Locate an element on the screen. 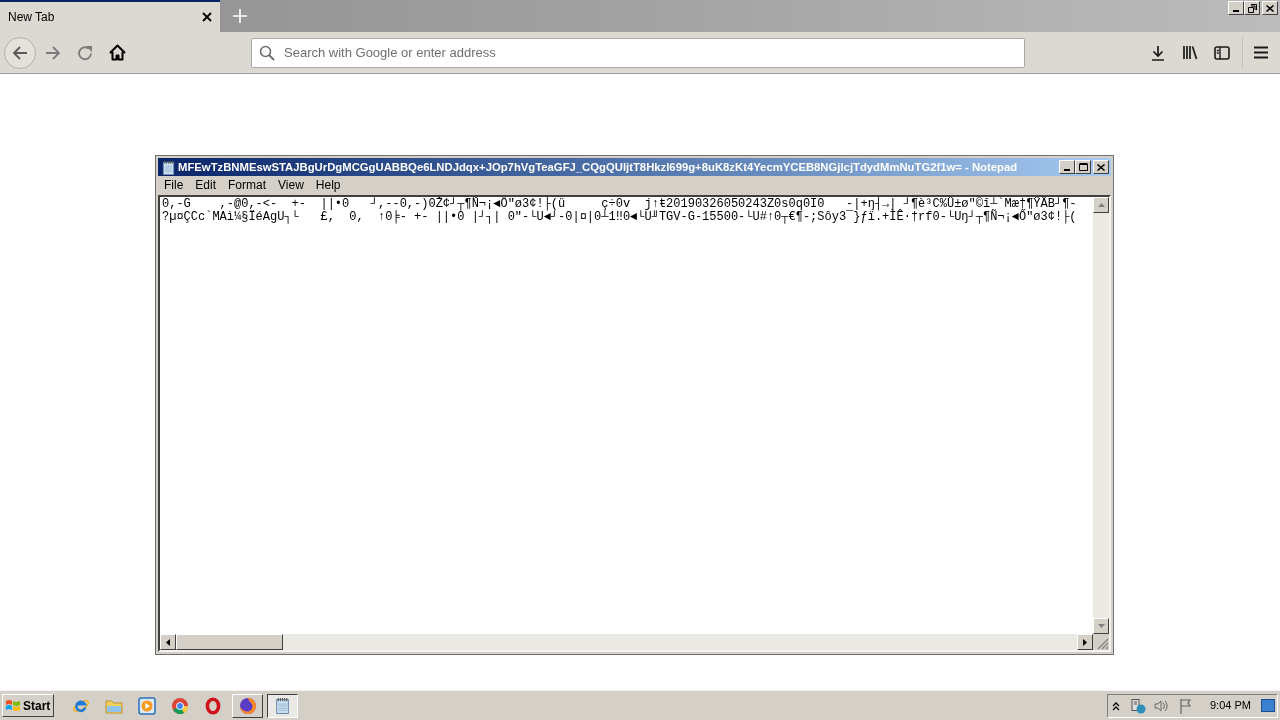  chevron-up-icon is located at coordinates (1116, 705).